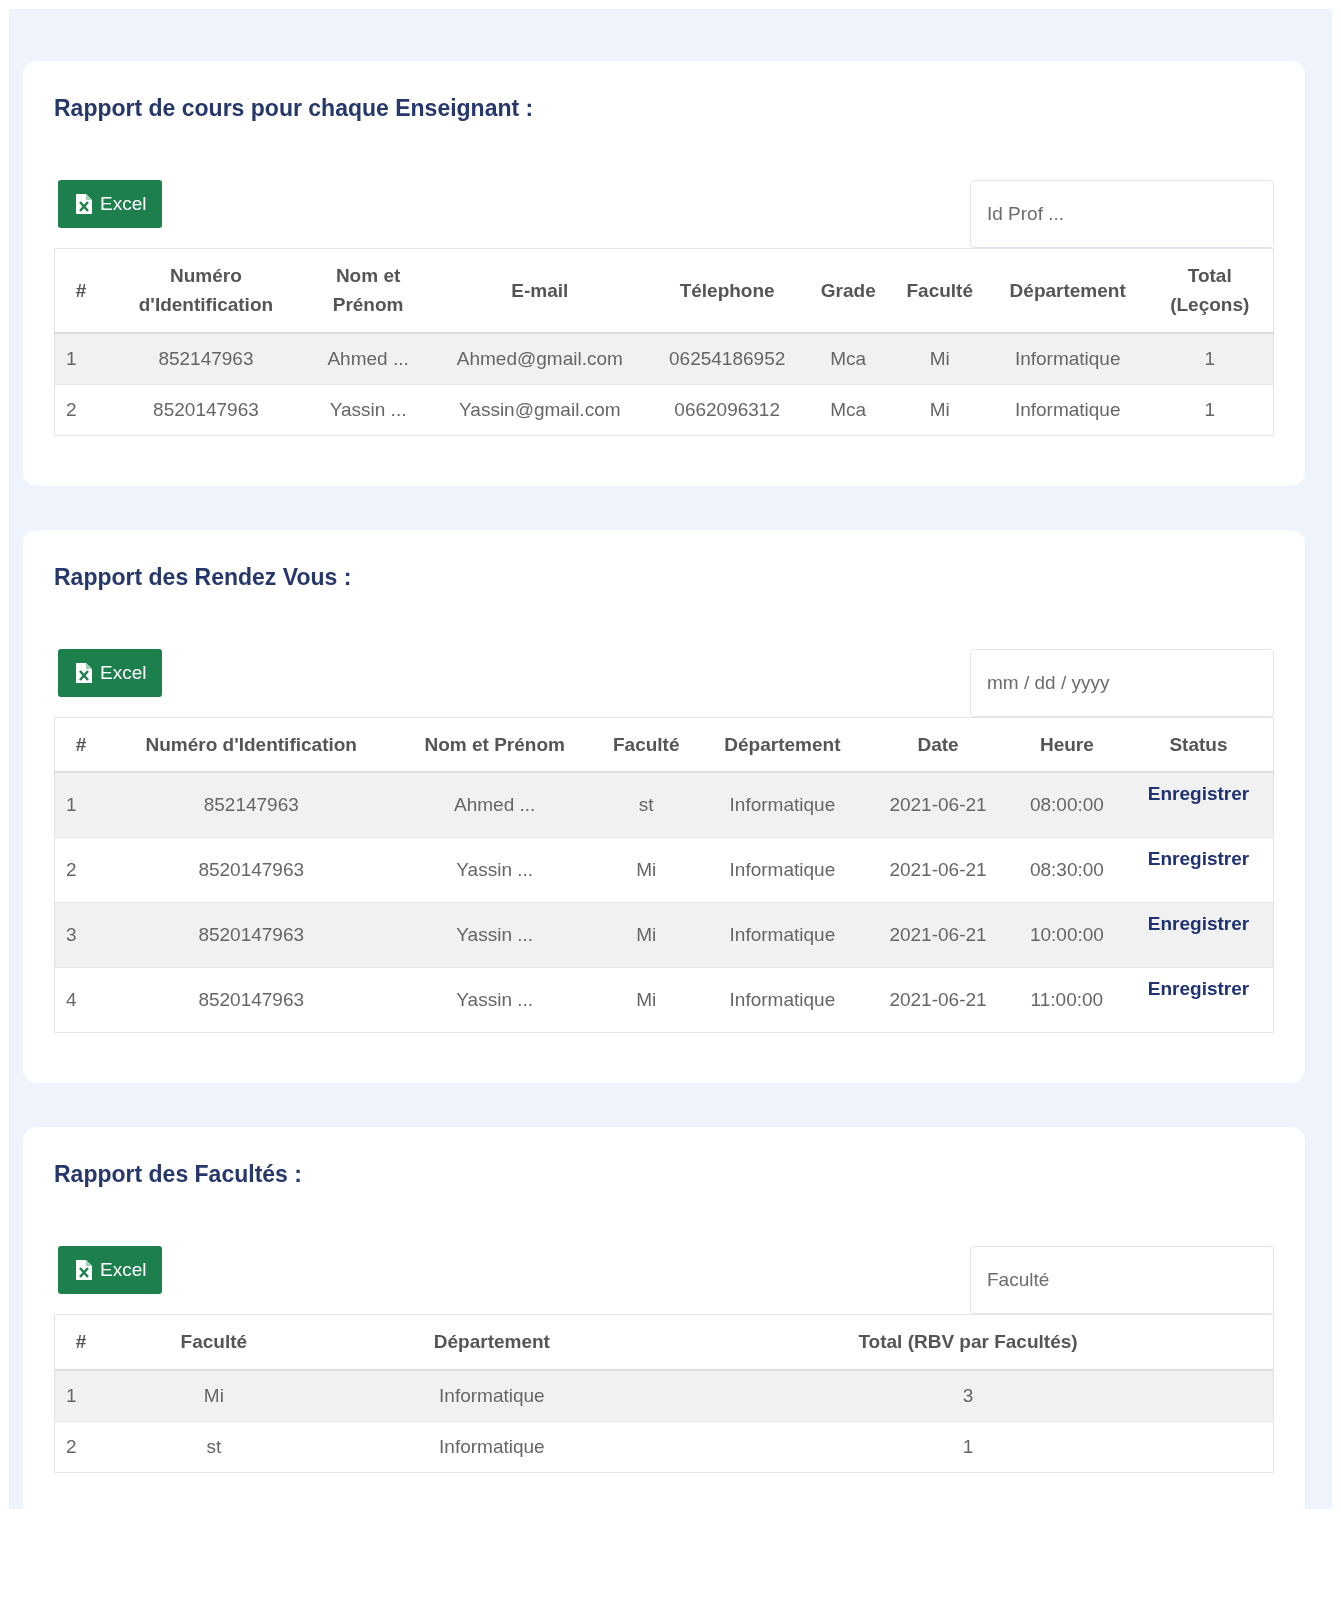  I want to click on filter-field: mm / dd / yyyy, so click(1122, 682).